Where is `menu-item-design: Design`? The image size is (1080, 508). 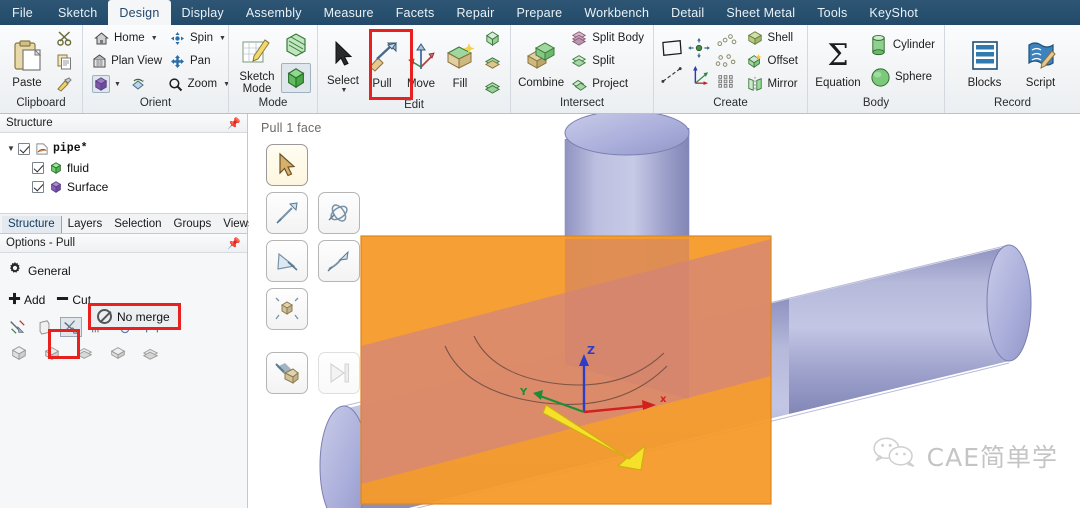 menu-item-design: Design is located at coordinates (139, 12).